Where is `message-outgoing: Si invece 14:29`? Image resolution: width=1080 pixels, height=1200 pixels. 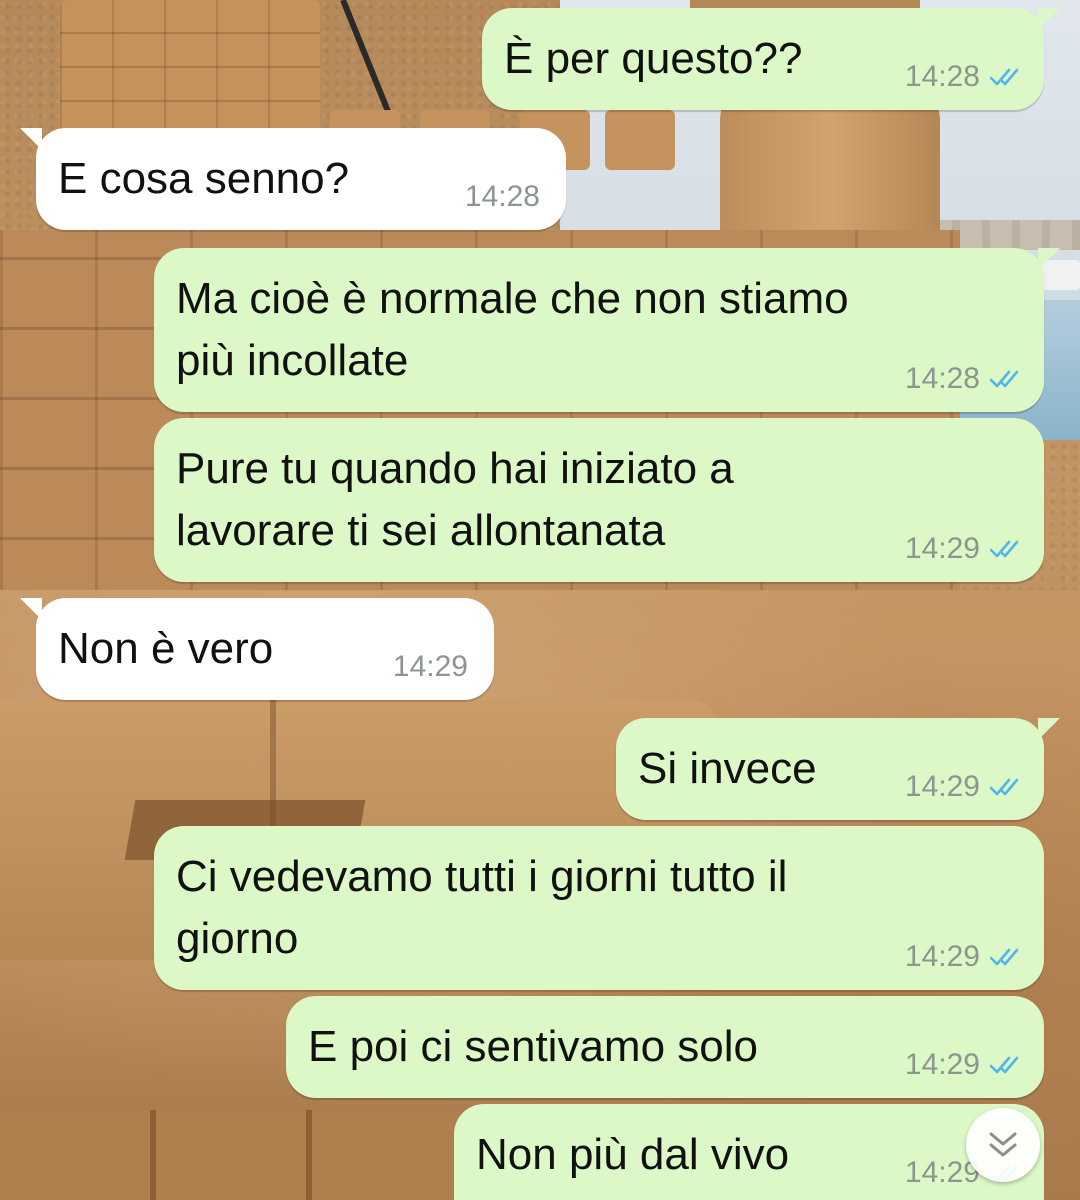 message-outgoing: Si invece 14:29 is located at coordinates (838, 769).